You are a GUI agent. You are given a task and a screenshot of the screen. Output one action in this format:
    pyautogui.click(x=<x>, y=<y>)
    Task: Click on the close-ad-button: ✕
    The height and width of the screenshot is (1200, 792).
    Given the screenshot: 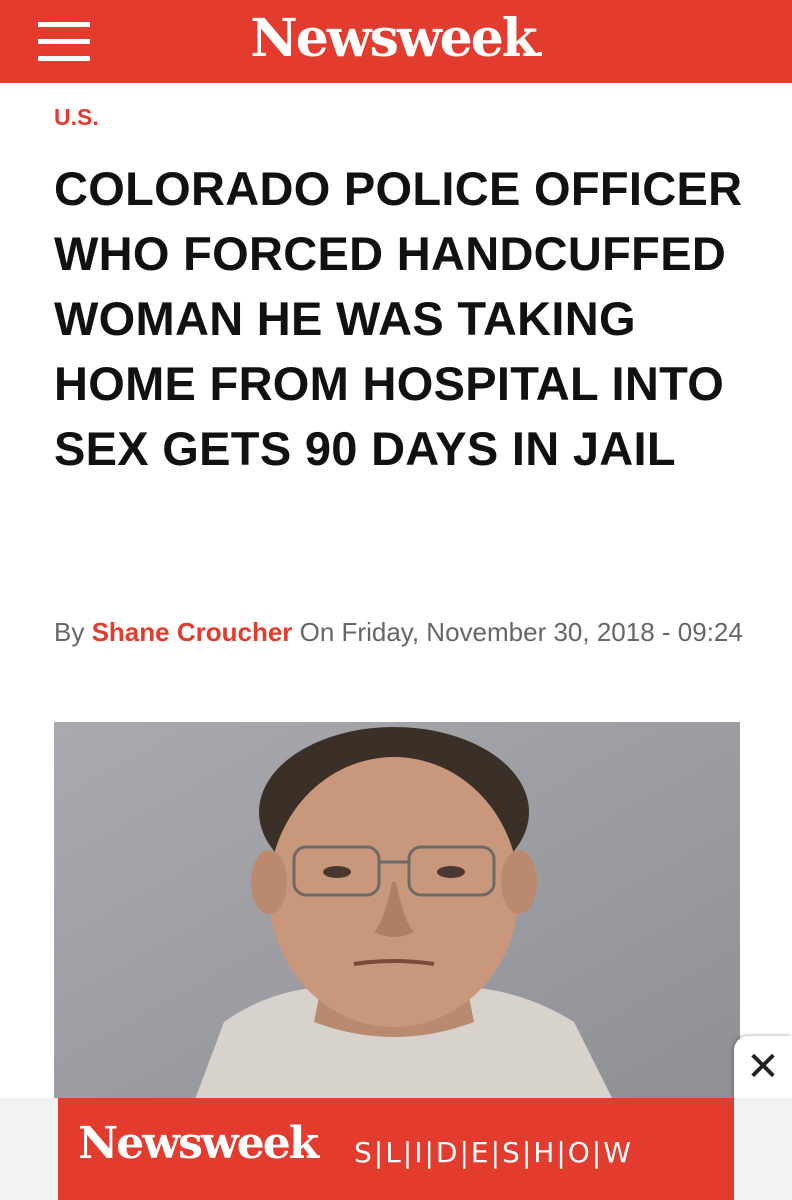 What is the action you would take?
    pyautogui.click(x=763, y=1067)
    